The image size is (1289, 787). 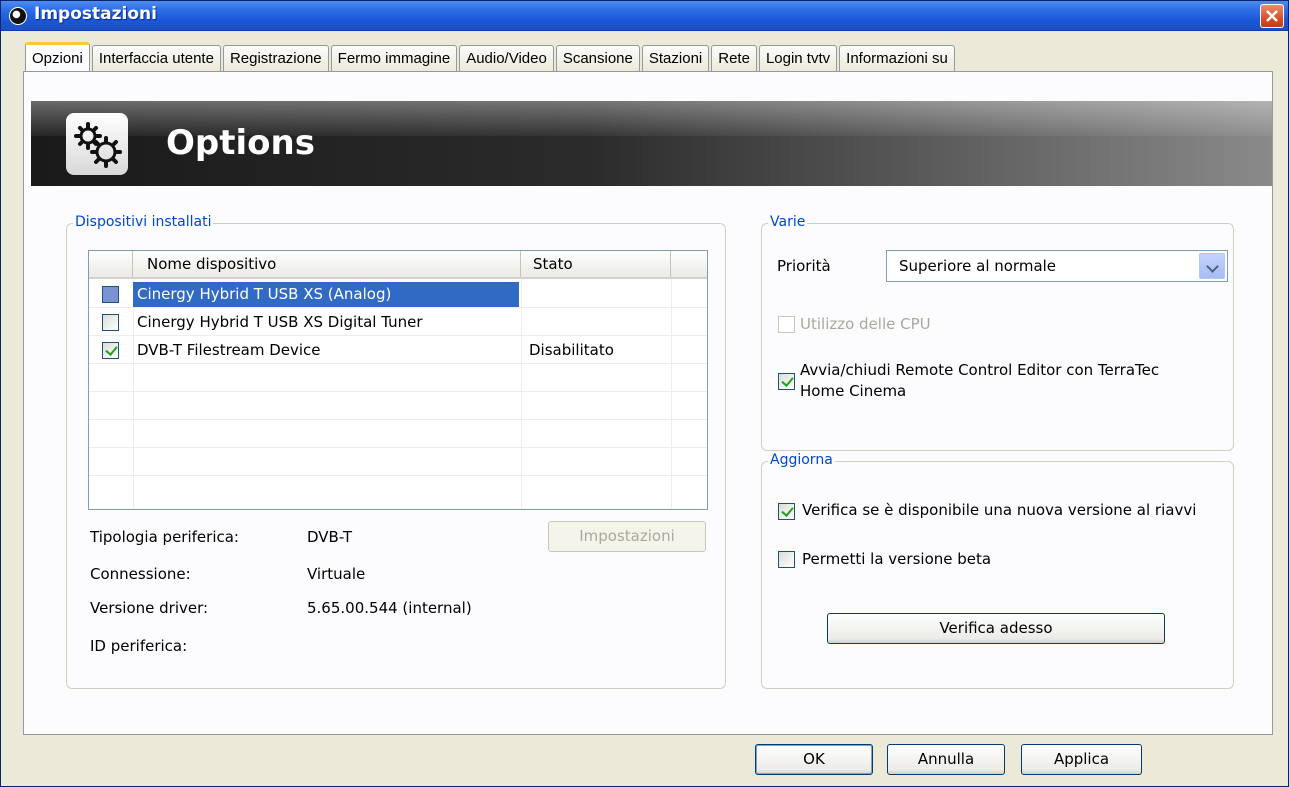 I want to click on tab-fermo-immagine: Fermo immagine, so click(x=394, y=58).